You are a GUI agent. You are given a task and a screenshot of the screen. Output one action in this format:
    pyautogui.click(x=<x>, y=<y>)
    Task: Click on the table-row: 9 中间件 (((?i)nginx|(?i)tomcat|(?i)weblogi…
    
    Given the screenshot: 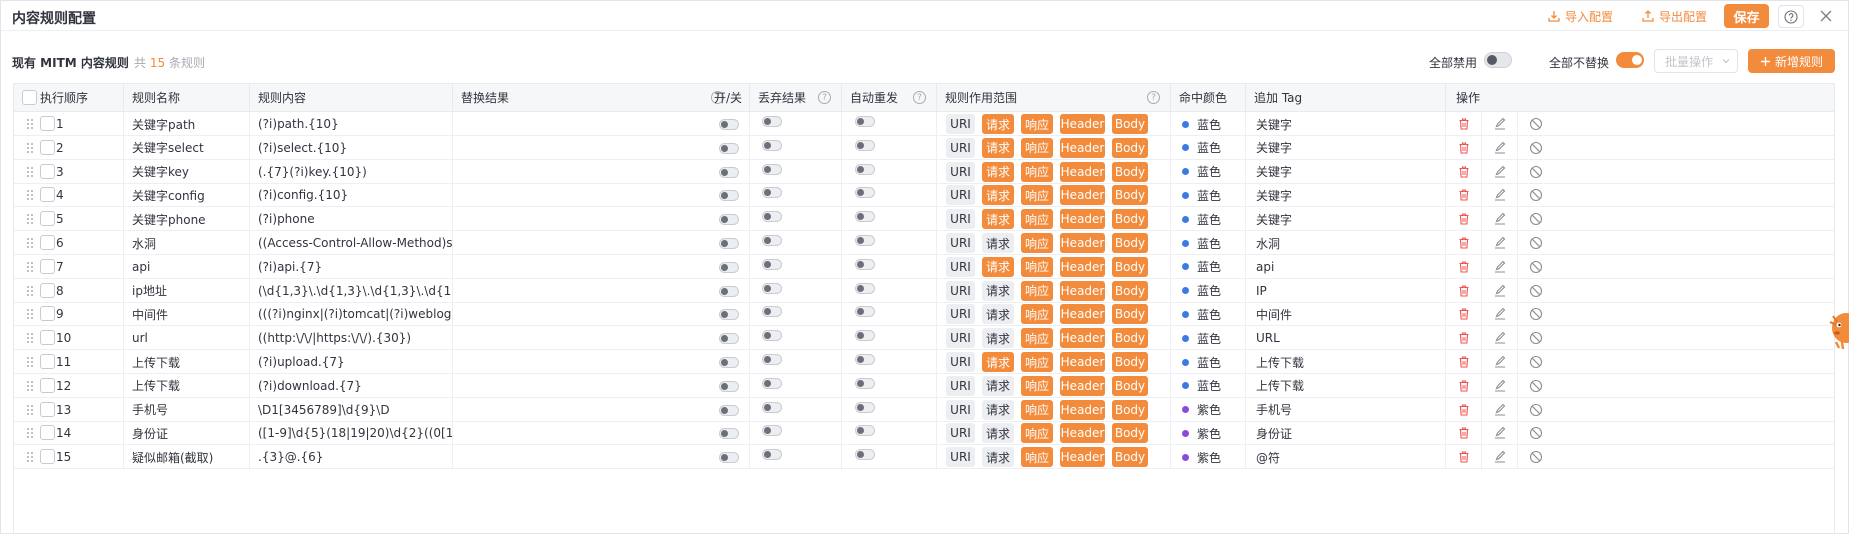 What is the action you would take?
    pyautogui.click(x=924, y=314)
    